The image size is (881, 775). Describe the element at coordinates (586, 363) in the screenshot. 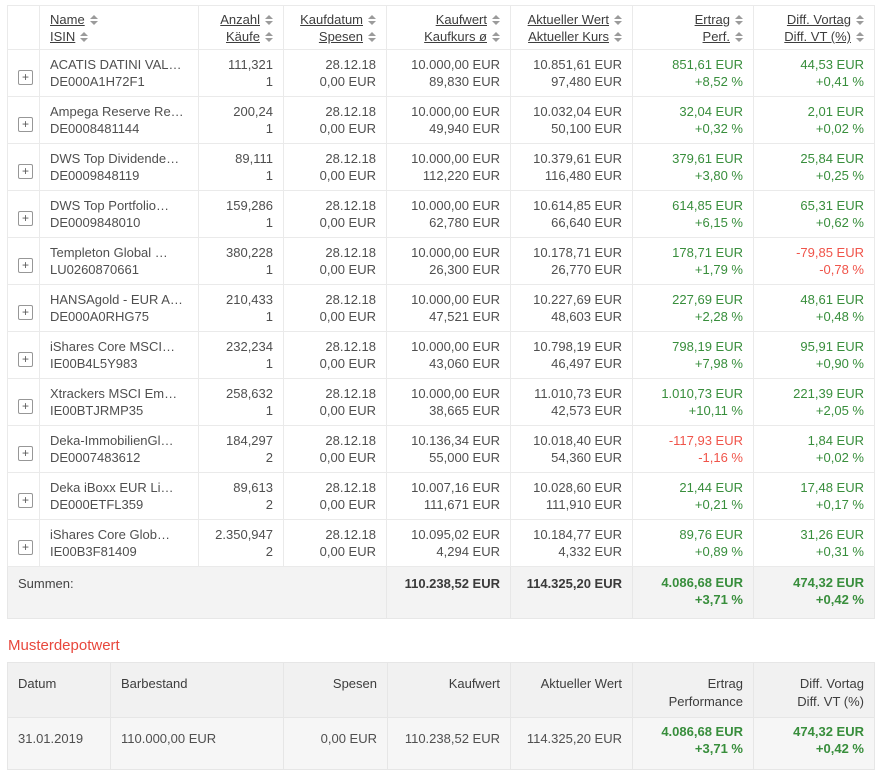

I see `aktueller-kurs-value: 46,497 EUR` at that location.